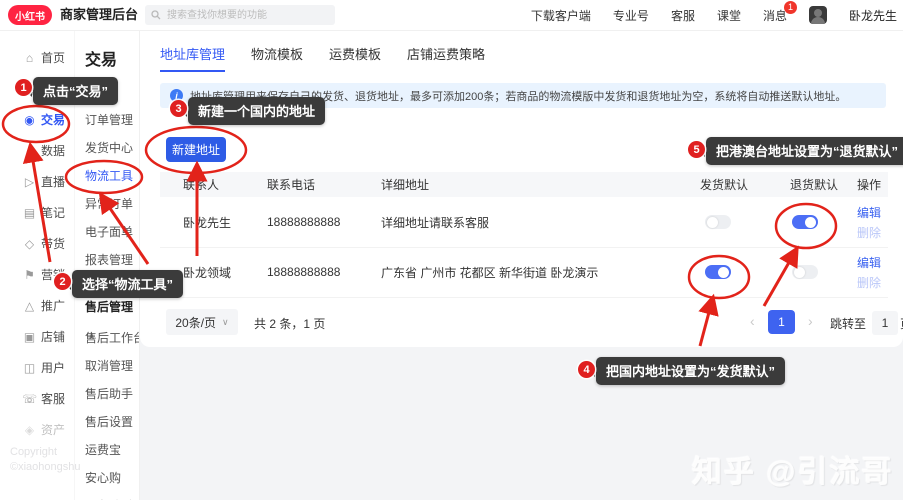 The height and width of the screenshot is (500, 903). I want to click on contact-address: 详细地址请联系客服, so click(435, 222).